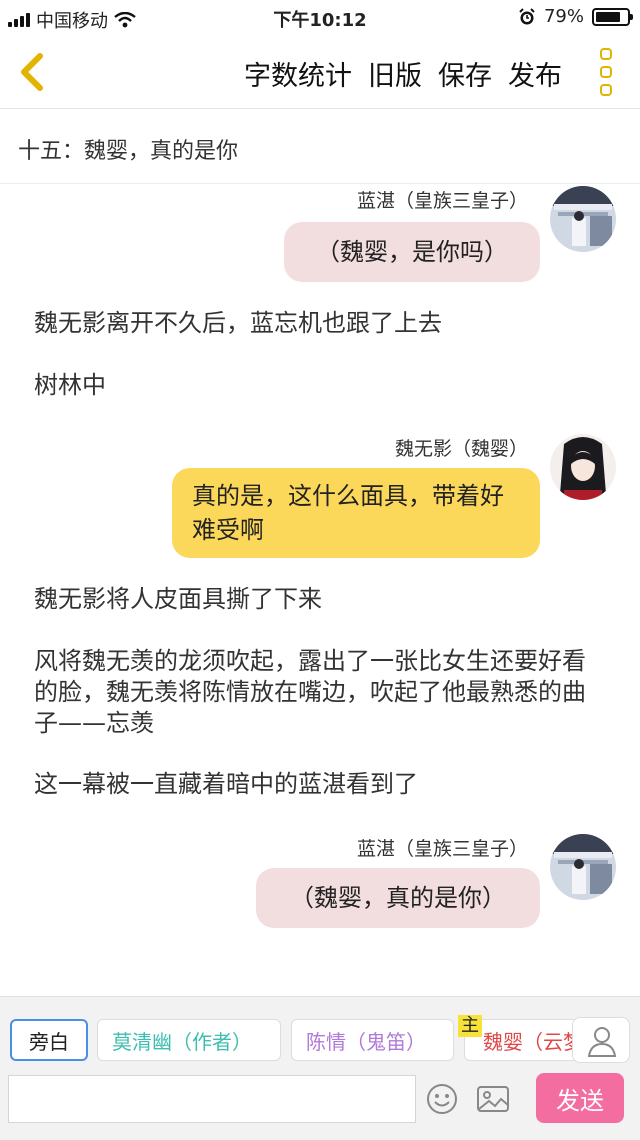  Describe the element at coordinates (442, 1099) in the screenshot. I see `emoji-icon` at that location.